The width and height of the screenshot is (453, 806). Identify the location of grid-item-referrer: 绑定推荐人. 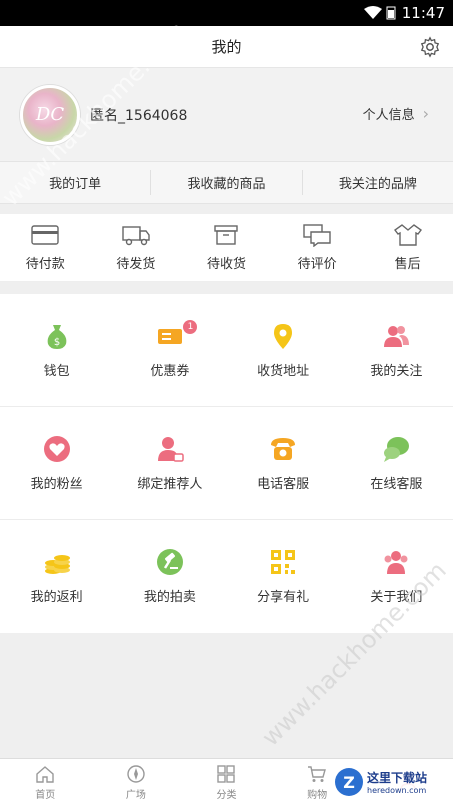
(169, 463).